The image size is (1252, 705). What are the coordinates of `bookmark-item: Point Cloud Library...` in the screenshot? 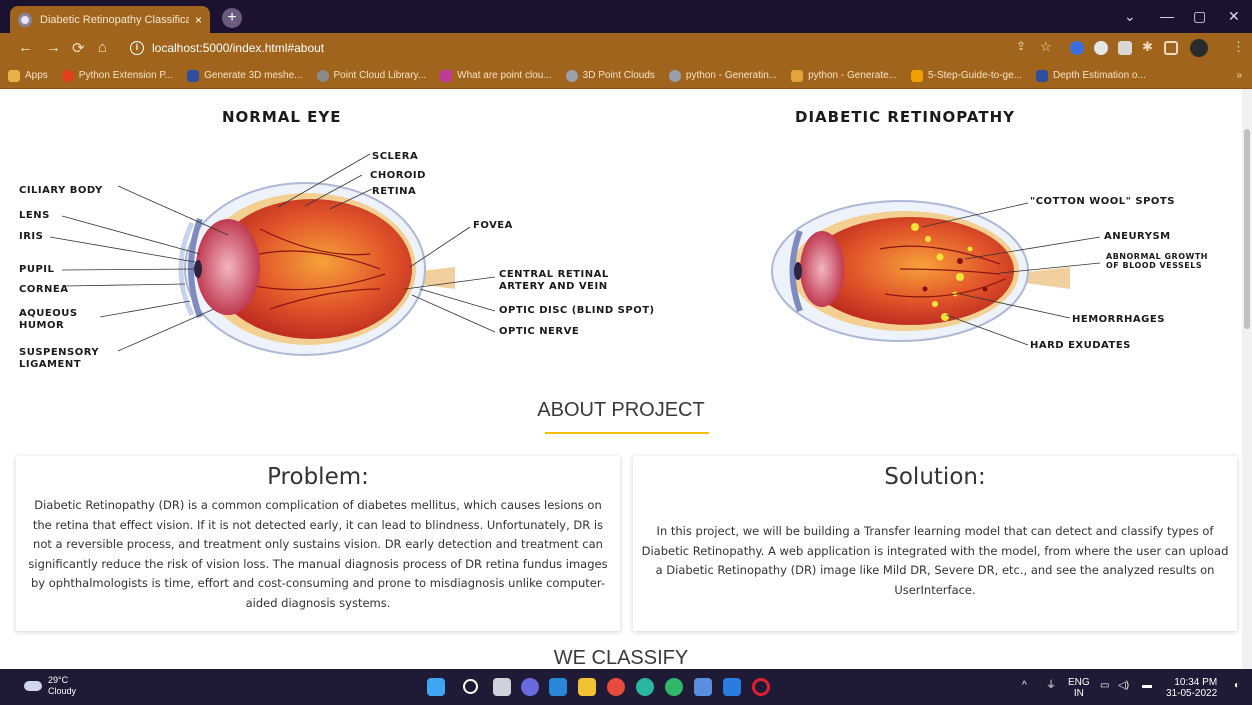 It's located at (371, 75).